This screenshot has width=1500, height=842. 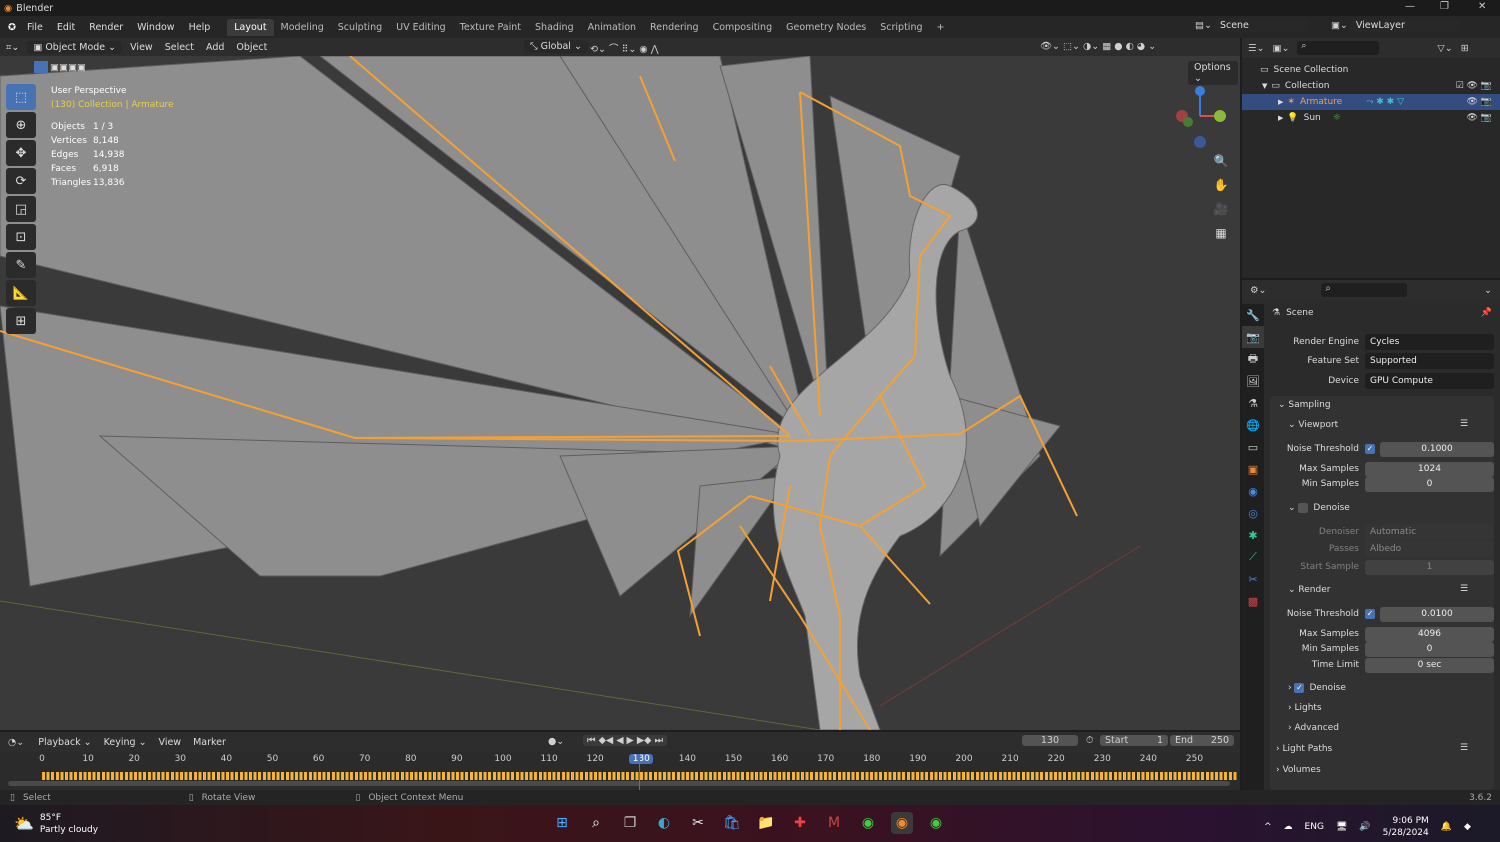 I want to click on editor-type-icon: ◔⌄, so click(x=16, y=742).